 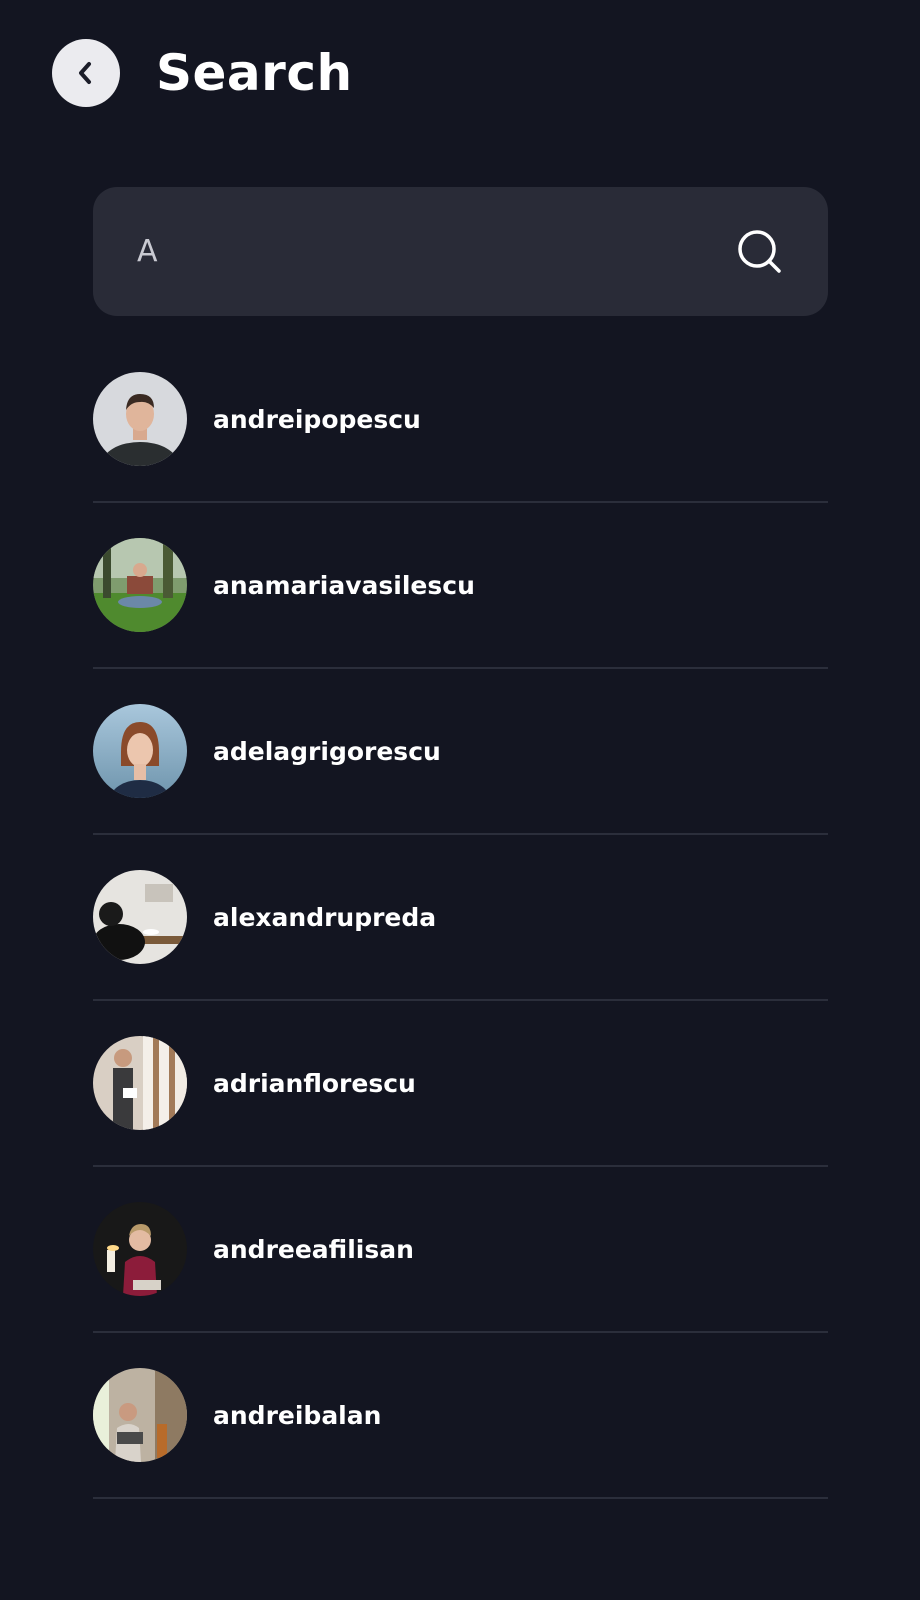 I want to click on list-item: andreipopescu, so click(x=460, y=420).